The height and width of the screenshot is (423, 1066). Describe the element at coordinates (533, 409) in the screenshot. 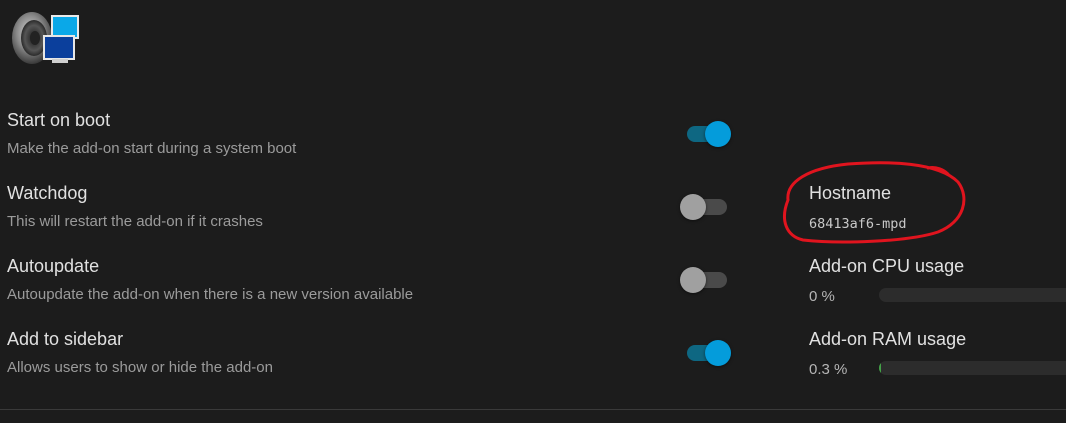

I see `section-divider` at that location.